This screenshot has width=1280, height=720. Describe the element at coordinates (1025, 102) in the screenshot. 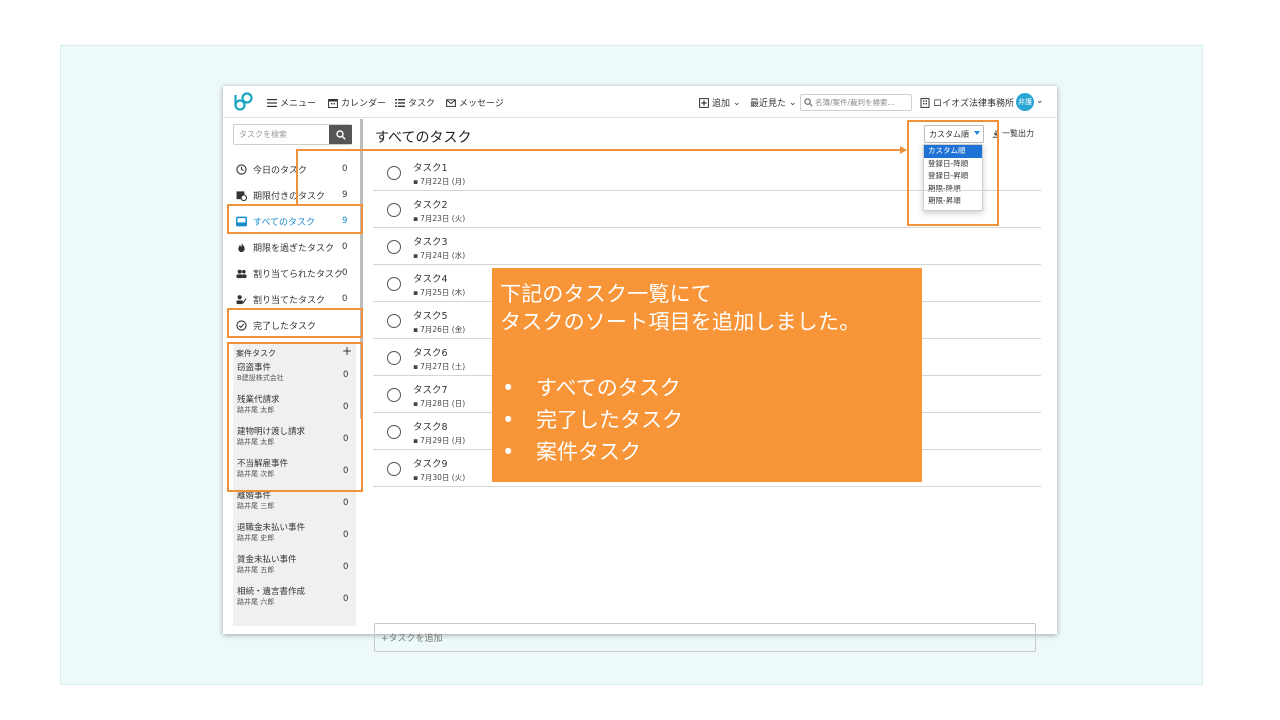

I see `user-avatar: 弁護` at that location.